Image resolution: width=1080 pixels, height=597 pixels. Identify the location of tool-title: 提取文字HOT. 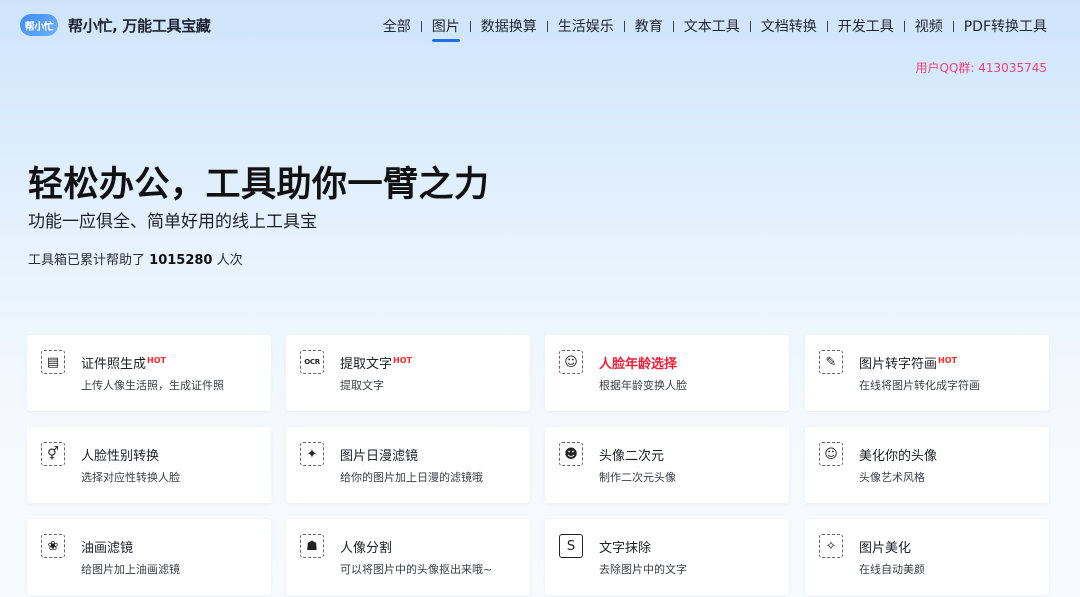
(376, 362).